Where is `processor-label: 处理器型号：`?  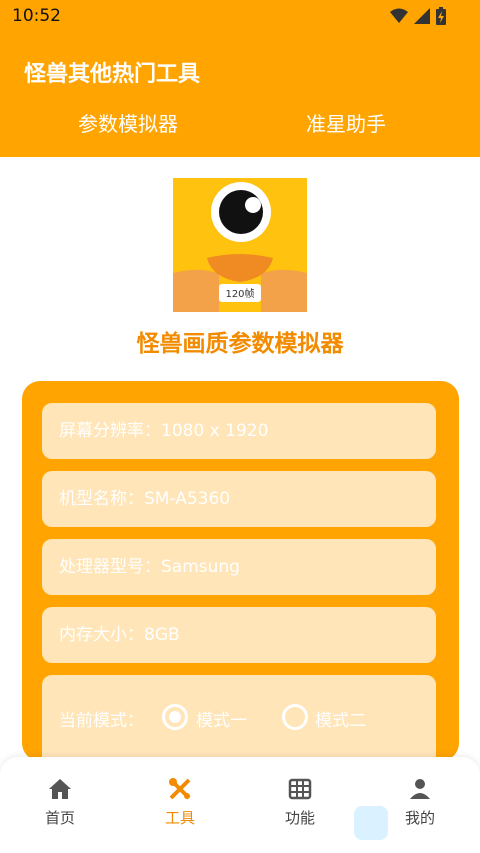 processor-label: 处理器型号： is located at coordinates (110, 567).